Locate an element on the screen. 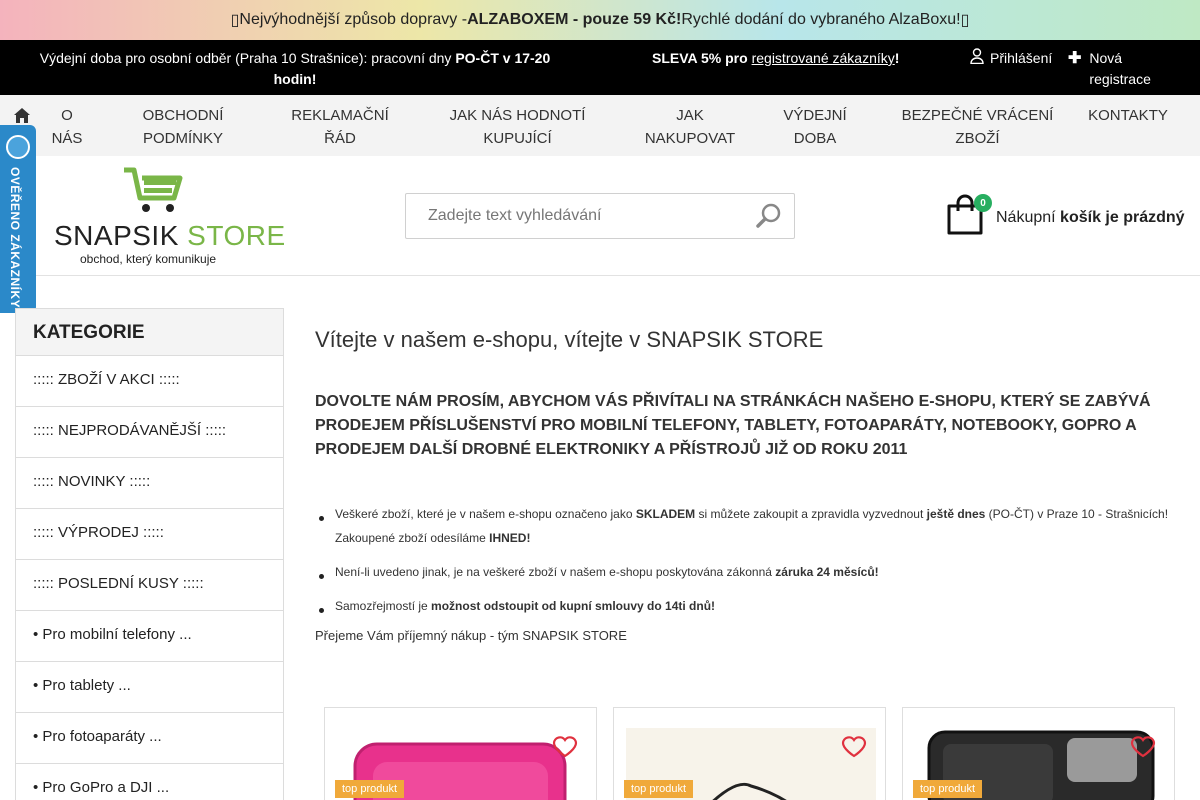 This screenshot has width=1200, height=800. banner-prefix: Nejvýhodnější způsob dopravy - is located at coordinates (353, 19).